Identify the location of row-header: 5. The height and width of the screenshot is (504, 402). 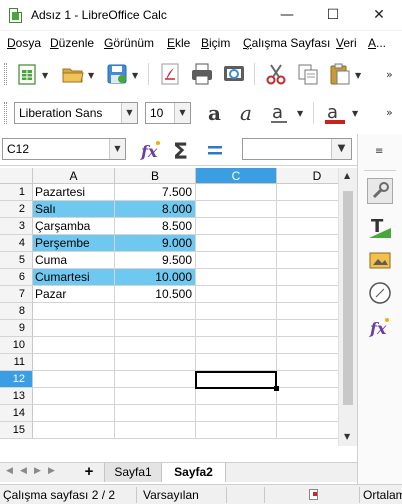
(16, 260).